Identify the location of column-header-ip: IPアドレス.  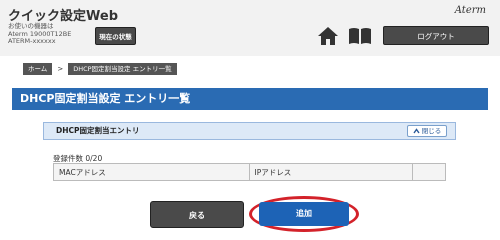
(331, 172).